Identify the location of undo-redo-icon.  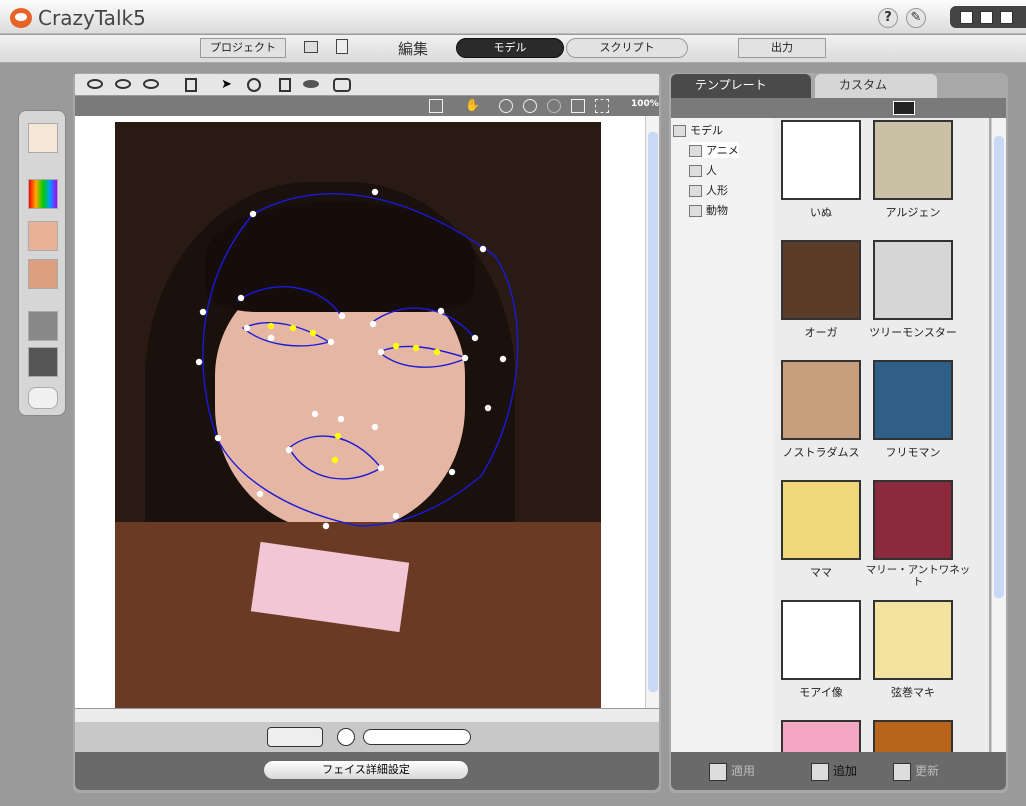
(43, 398).